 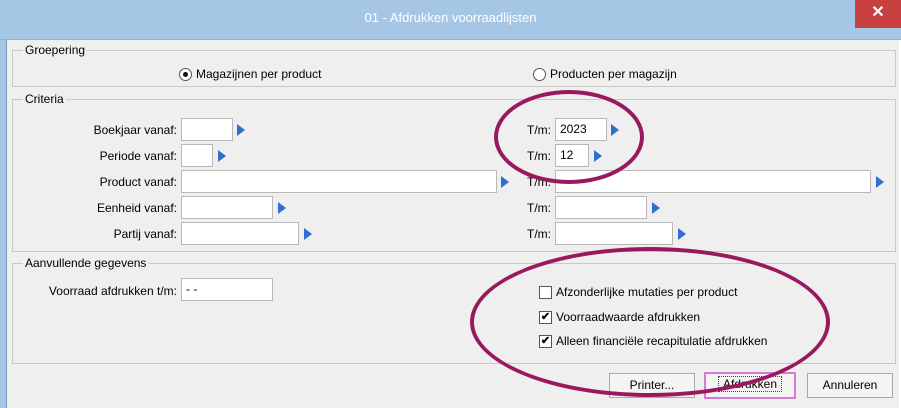 I want to click on radio-unselected-icon, so click(x=539, y=74).